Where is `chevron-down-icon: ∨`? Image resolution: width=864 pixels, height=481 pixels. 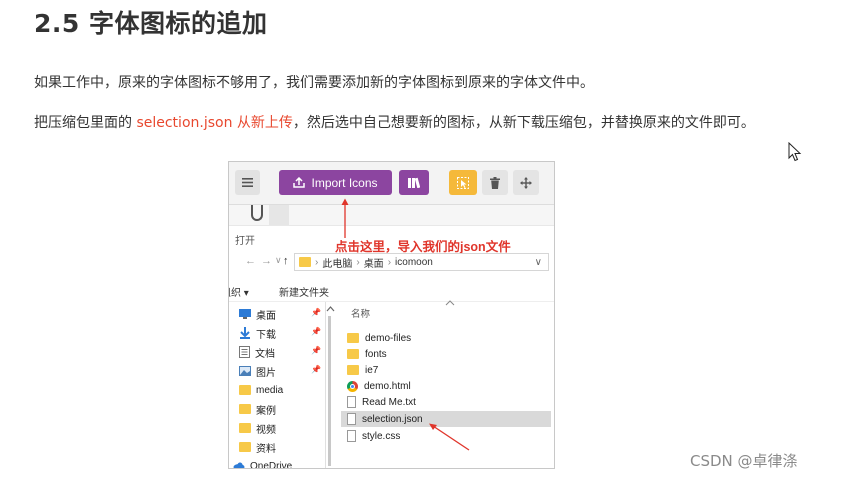 chevron-down-icon: ∨ is located at coordinates (278, 260).